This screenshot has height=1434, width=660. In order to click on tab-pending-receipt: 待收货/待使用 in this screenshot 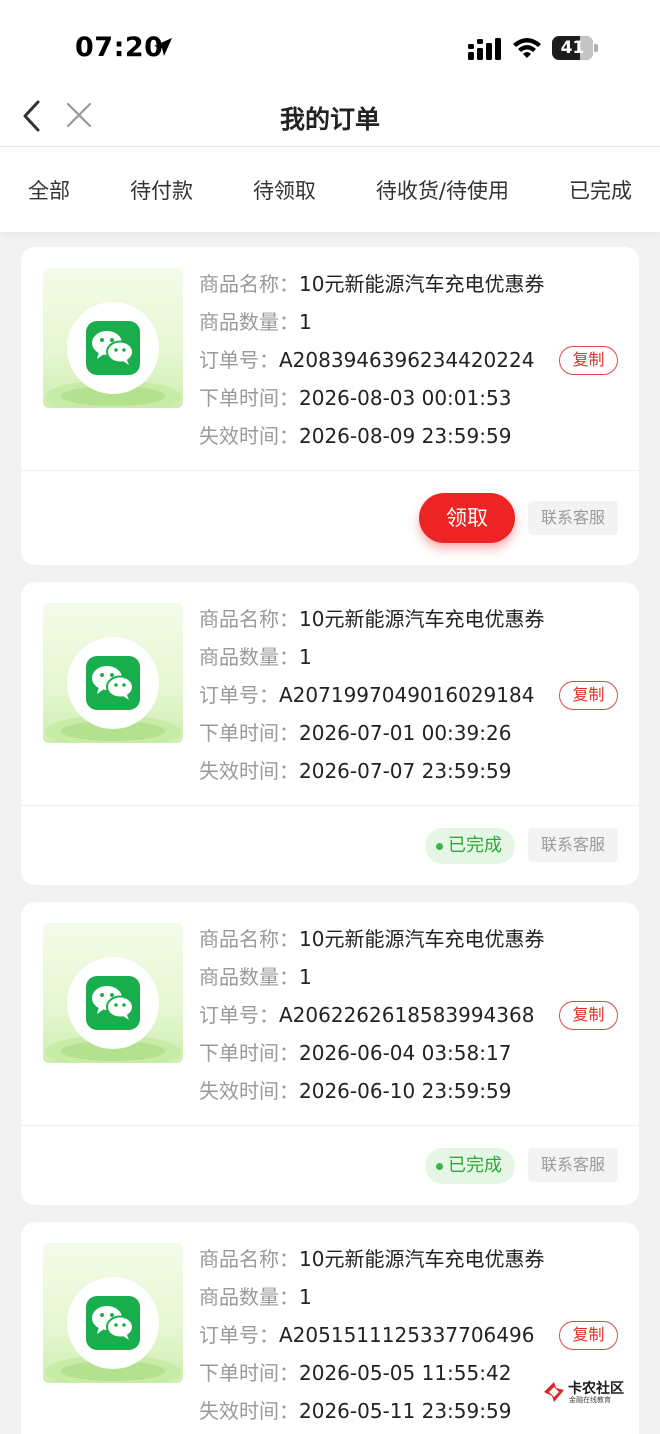, I will do `click(442, 190)`.